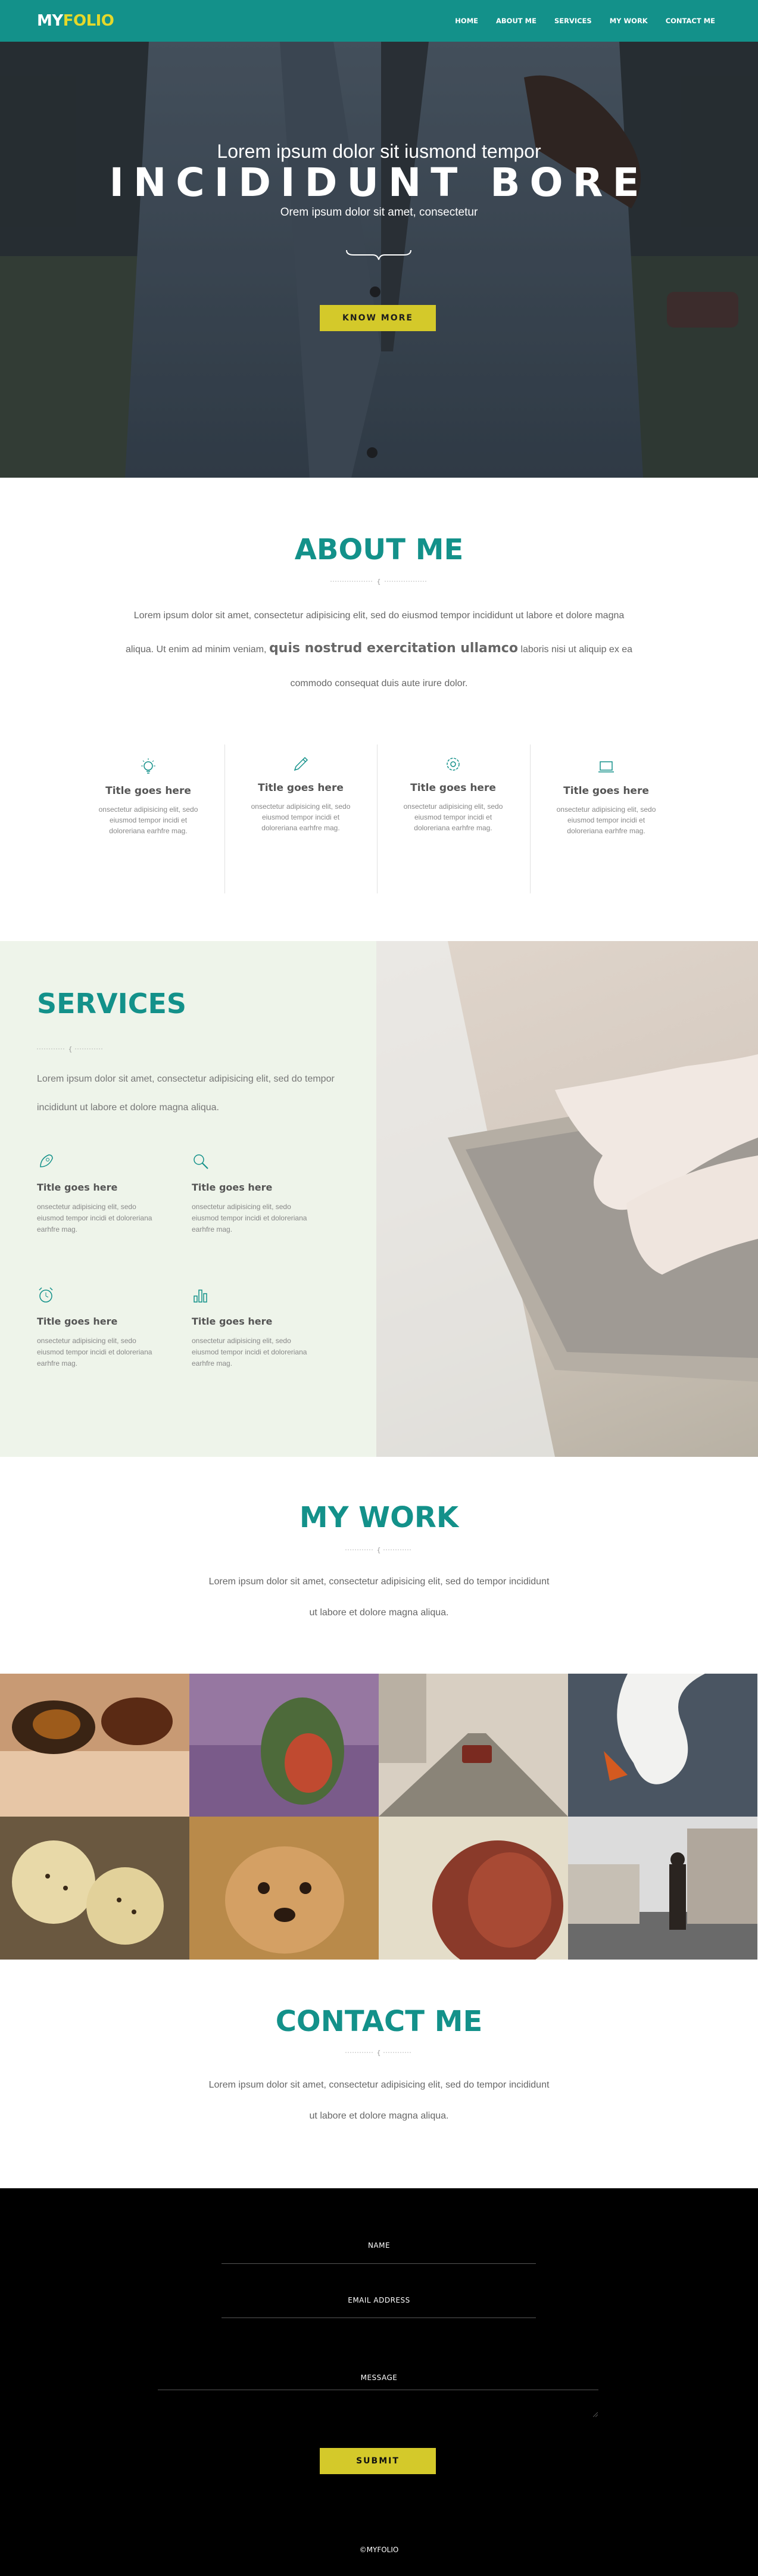 Image resolution: width=758 pixels, height=2576 pixels. I want to click on magnifier-icon, so click(201, 1161).